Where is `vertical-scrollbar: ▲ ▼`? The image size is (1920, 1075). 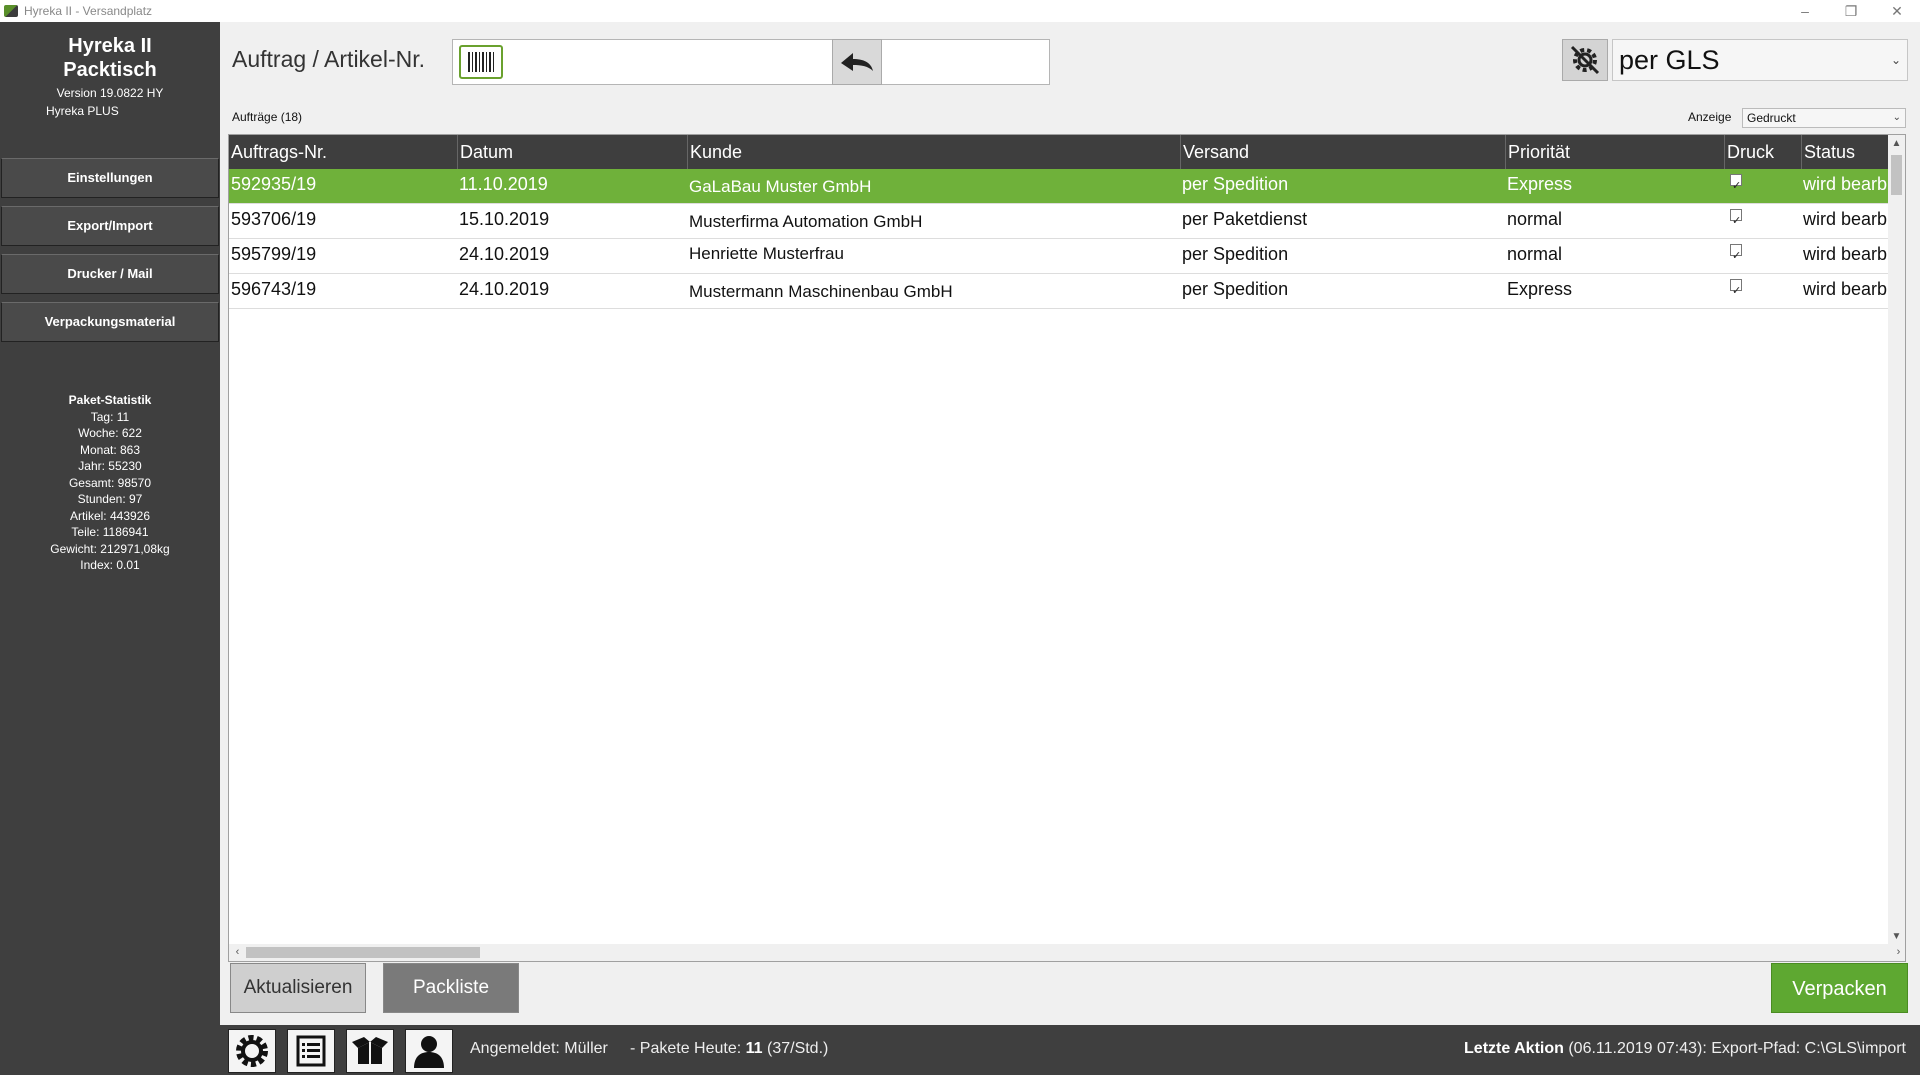
vertical-scrollbar: ▲ ▼ is located at coordinates (1896, 540).